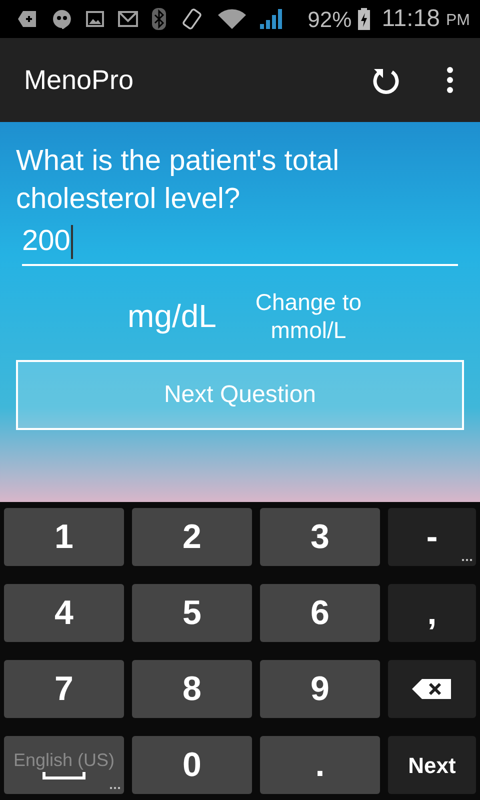  I want to click on keyboard-key: 3, so click(320, 537).